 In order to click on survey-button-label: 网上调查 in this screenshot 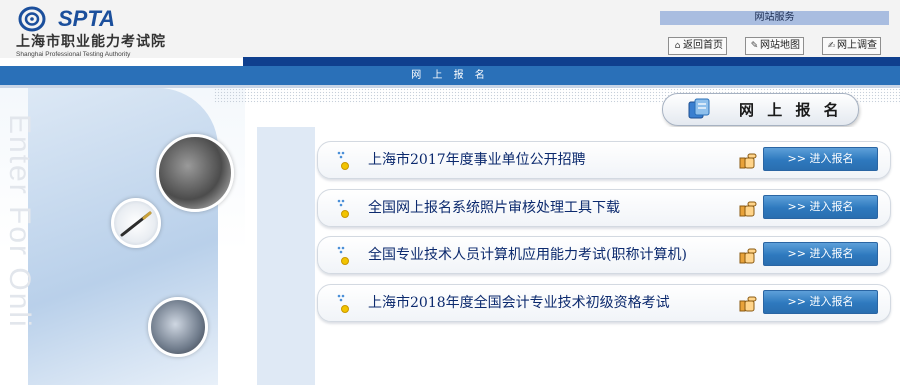, I will do `click(857, 45)`.